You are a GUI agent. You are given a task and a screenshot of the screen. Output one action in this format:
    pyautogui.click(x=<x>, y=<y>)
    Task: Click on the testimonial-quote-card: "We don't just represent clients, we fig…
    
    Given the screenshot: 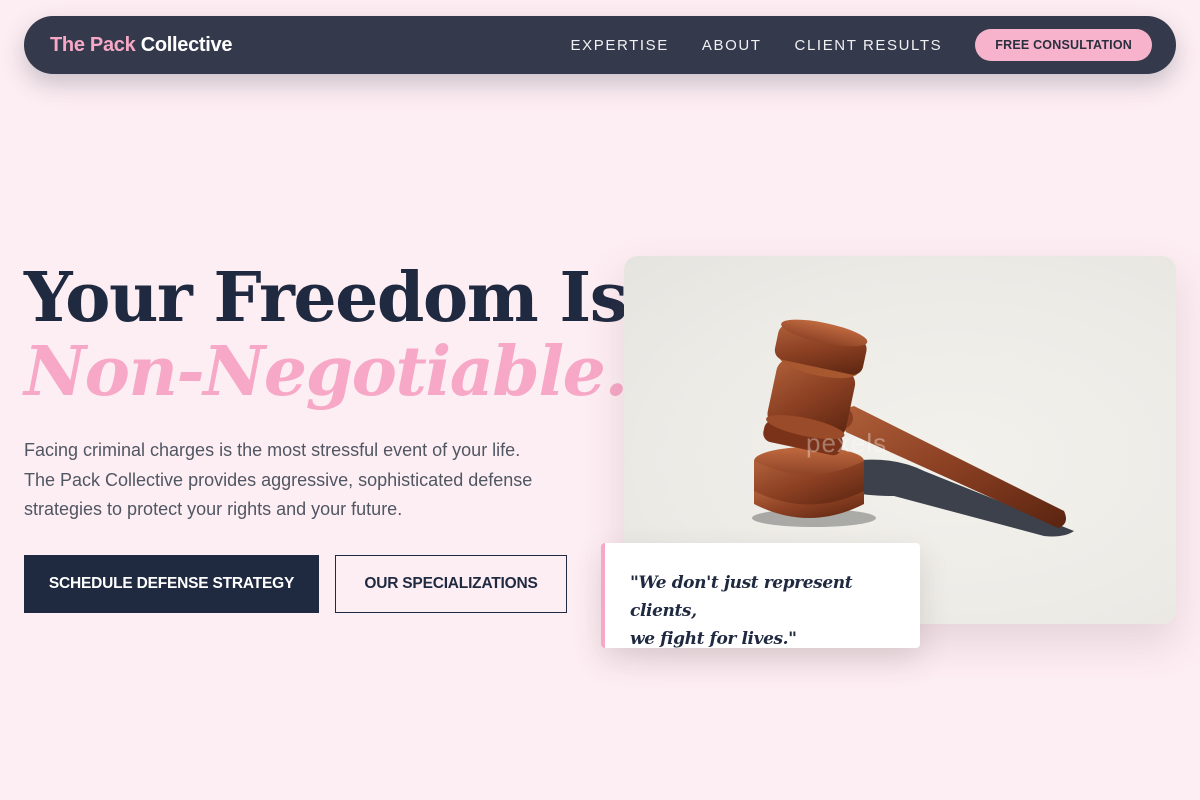 What is the action you would take?
    pyautogui.click(x=760, y=596)
    